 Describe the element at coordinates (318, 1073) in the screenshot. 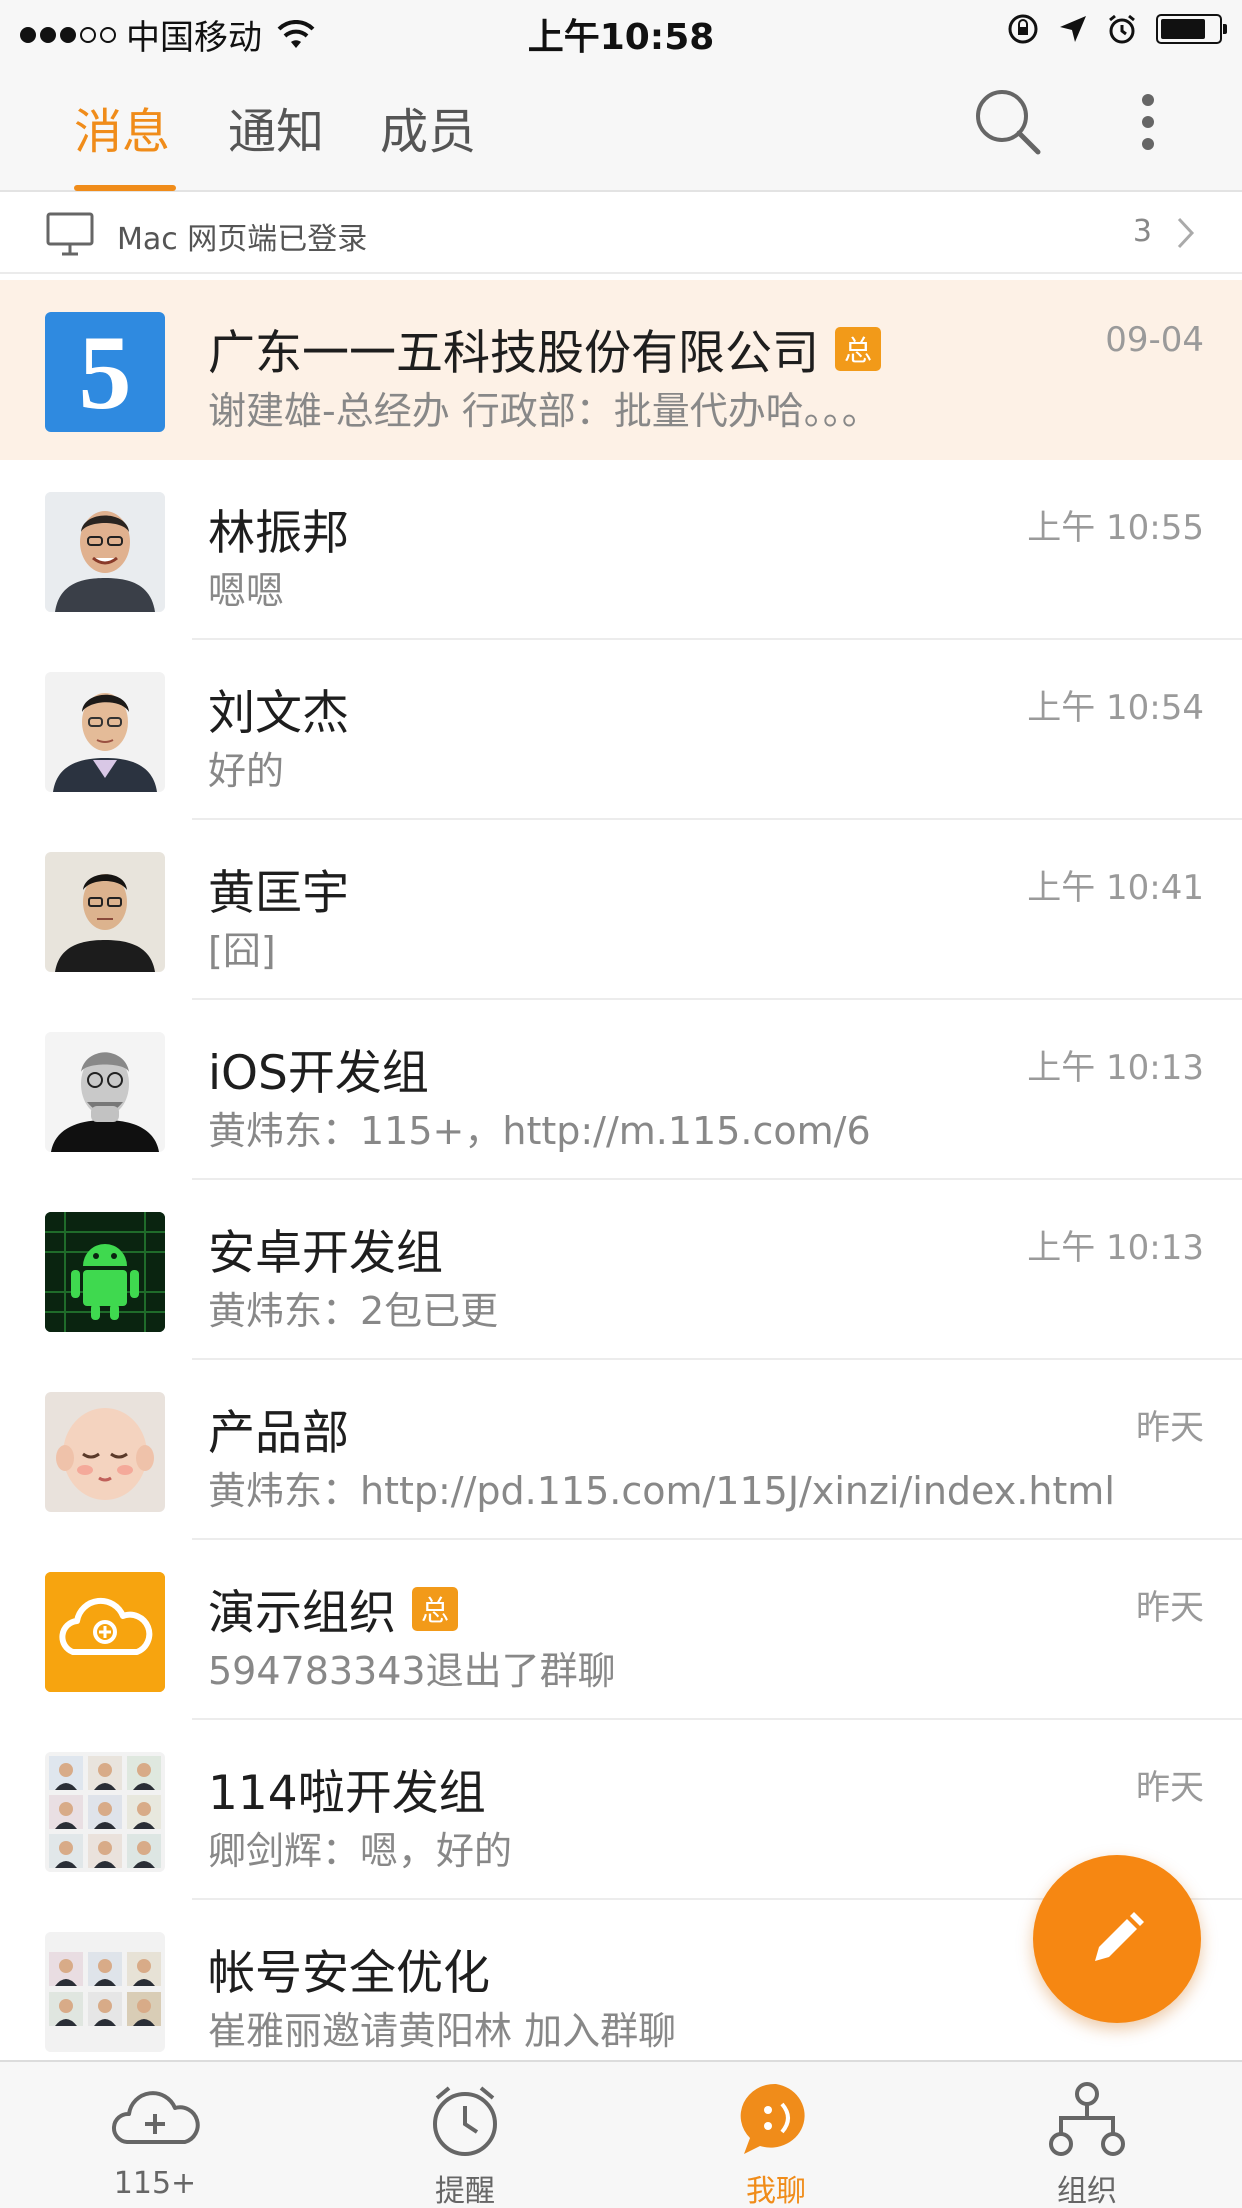

I see `conversation-name: iOS开发组` at that location.